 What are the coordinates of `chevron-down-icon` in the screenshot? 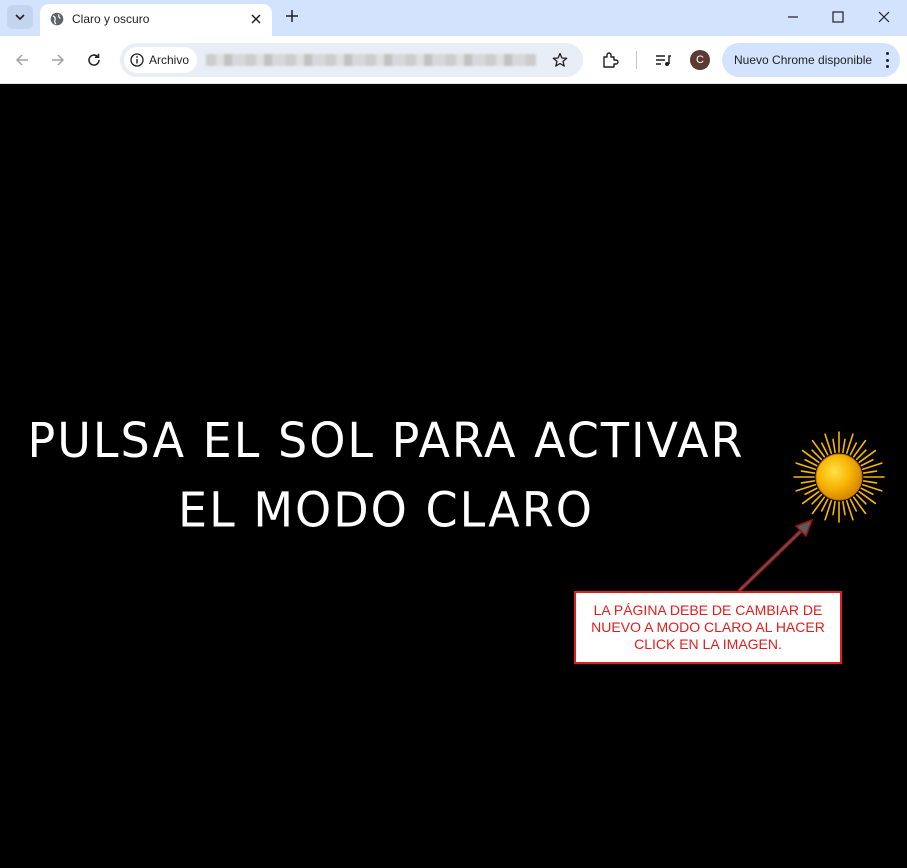 It's located at (20, 17).